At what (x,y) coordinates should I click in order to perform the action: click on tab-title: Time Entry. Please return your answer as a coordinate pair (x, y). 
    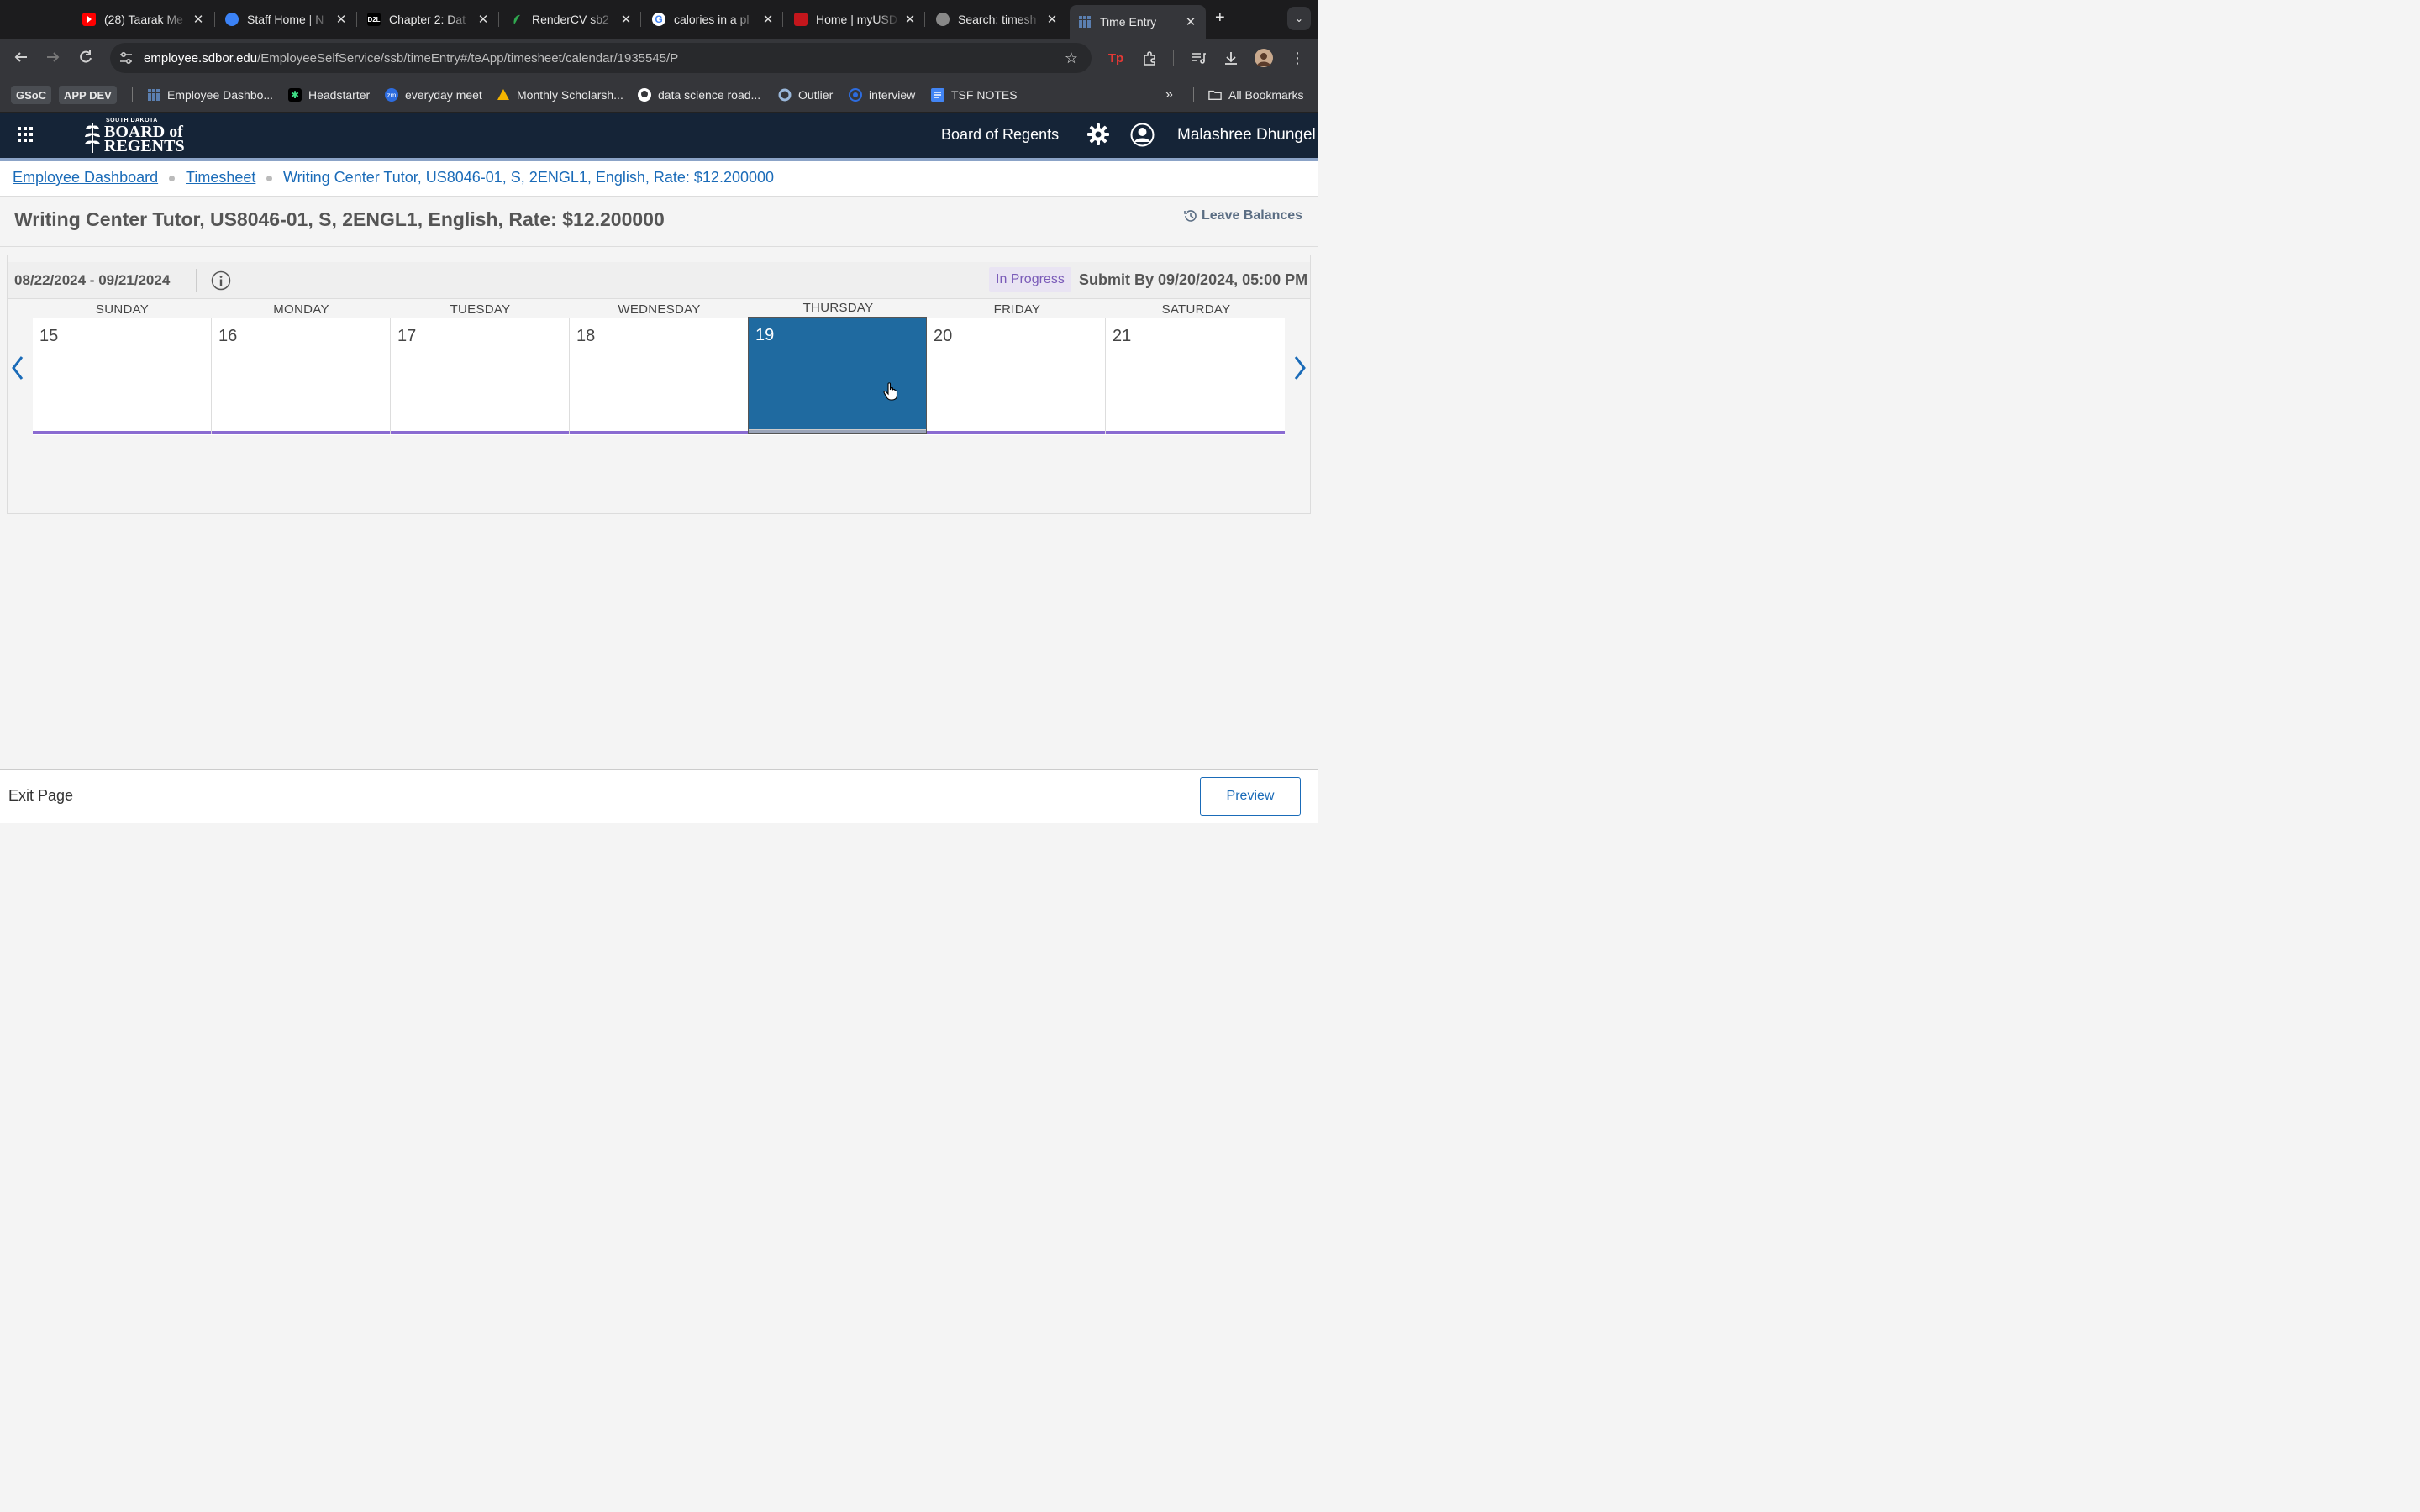
    Looking at the image, I should click on (1128, 22).